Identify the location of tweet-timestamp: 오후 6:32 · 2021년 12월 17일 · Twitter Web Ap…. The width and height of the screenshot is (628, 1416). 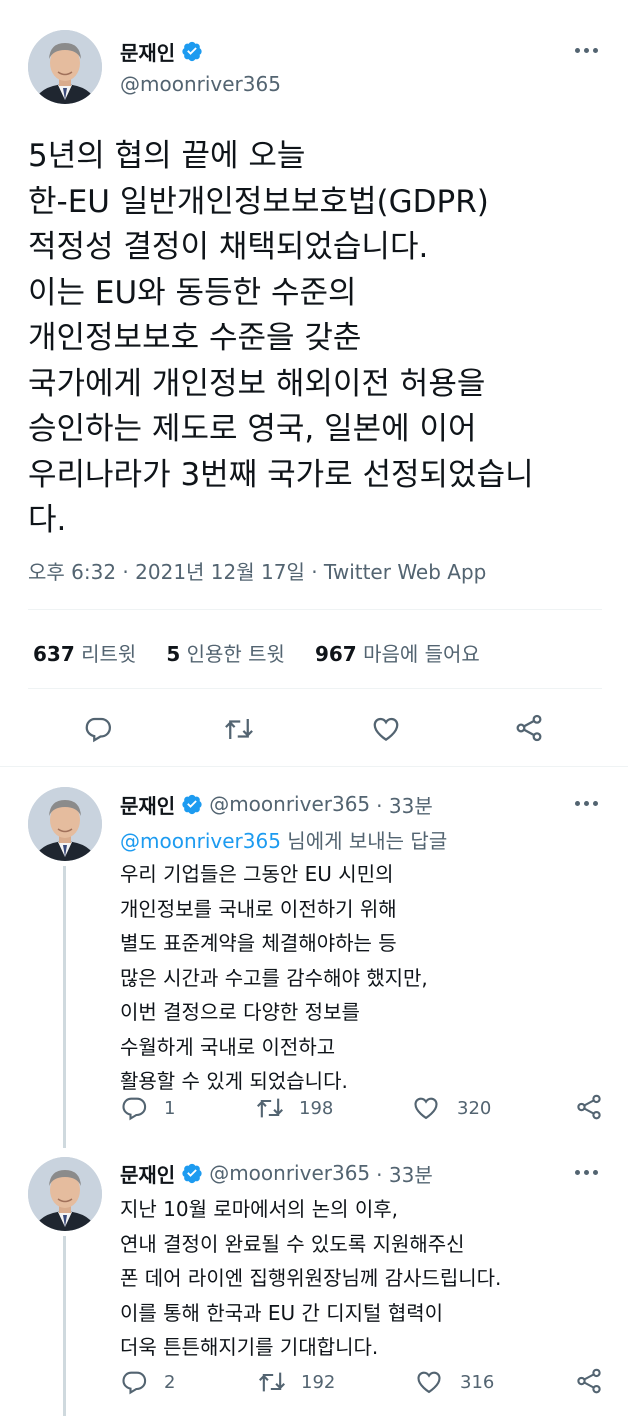
(257, 570).